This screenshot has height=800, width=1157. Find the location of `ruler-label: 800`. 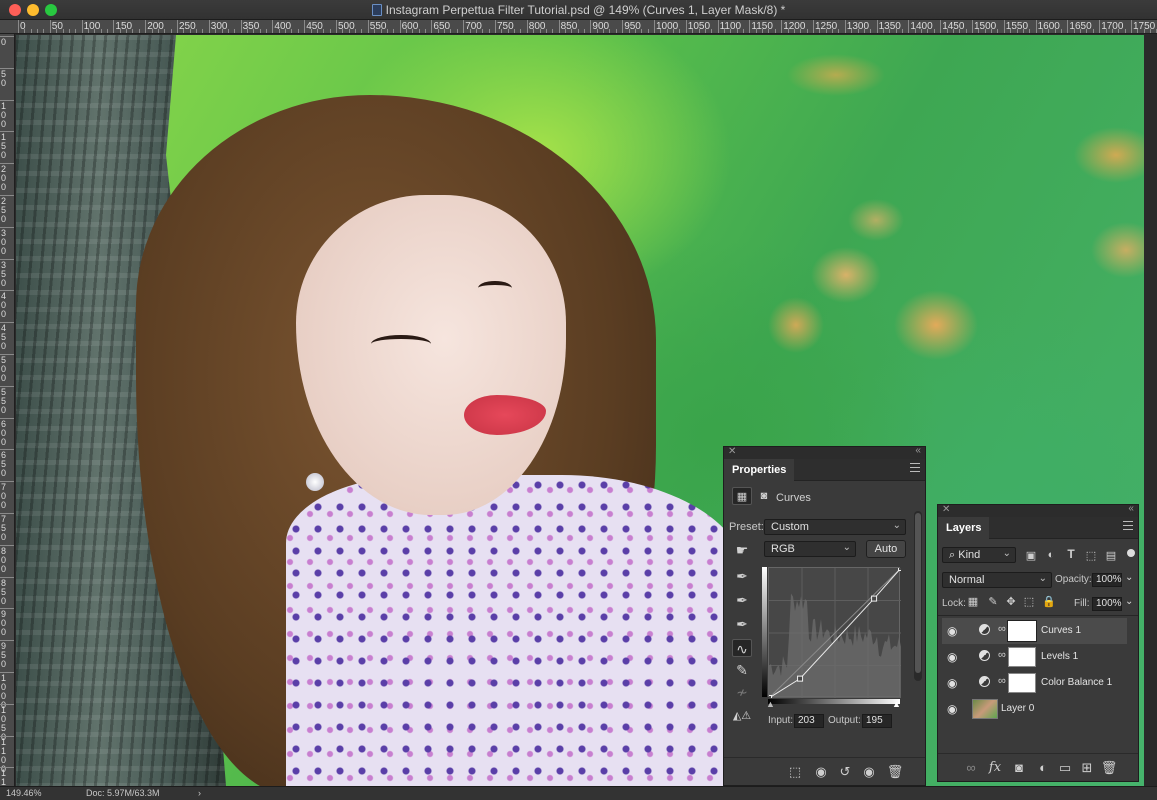

ruler-label: 800 is located at coordinates (537, 26).